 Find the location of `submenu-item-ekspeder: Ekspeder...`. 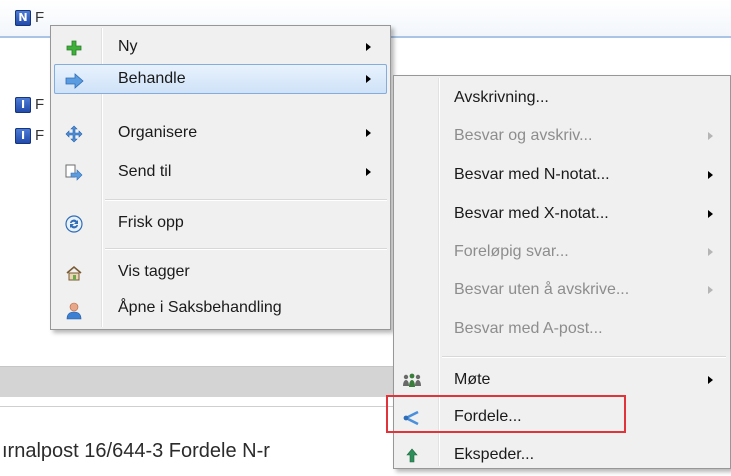

submenu-item-ekspeder: Ekspeder... is located at coordinates (561, 455).